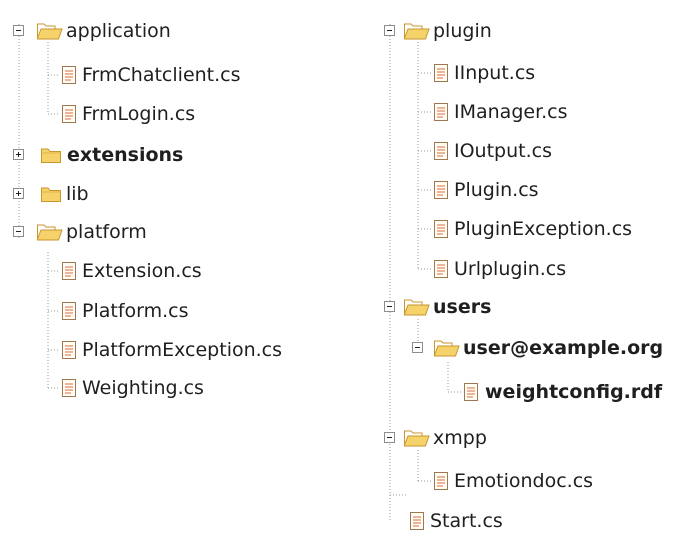 Image resolution: width=692 pixels, height=534 pixels. I want to click on tree-file-pluginexception: PluginException.cs, so click(532, 229).